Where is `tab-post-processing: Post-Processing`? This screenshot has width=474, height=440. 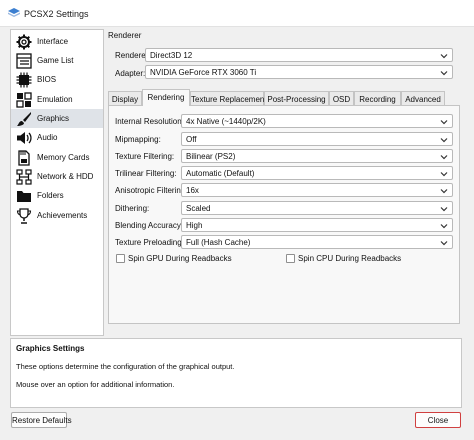 tab-post-processing: Post-Processing is located at coordinates (296, 98).